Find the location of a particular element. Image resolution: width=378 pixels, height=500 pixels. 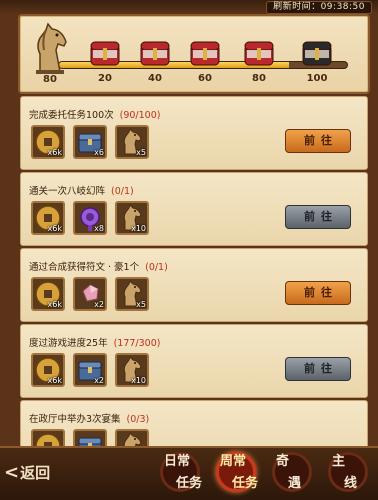

milestone-value: 100 is located at coordinates (317, 78).